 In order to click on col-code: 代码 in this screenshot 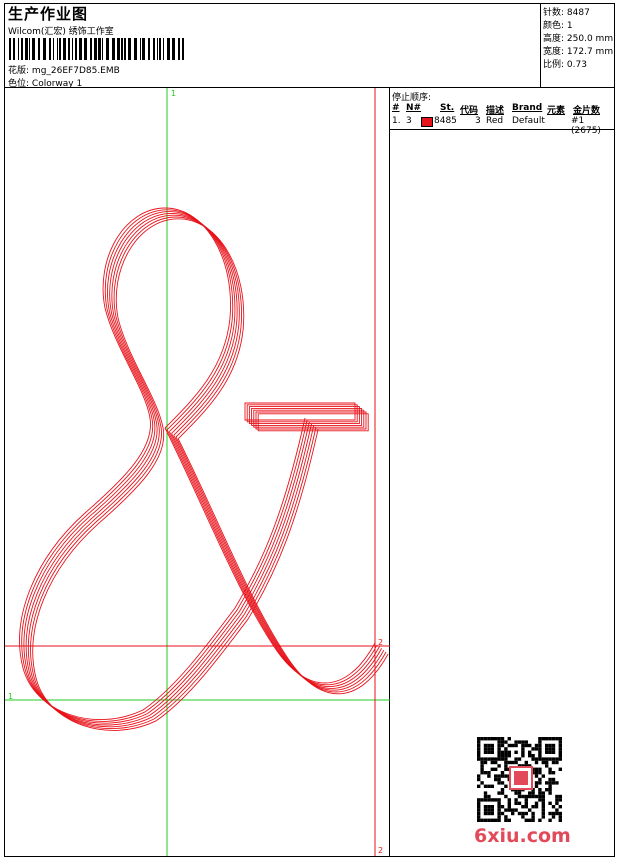, I will do `click(469, 111)`.